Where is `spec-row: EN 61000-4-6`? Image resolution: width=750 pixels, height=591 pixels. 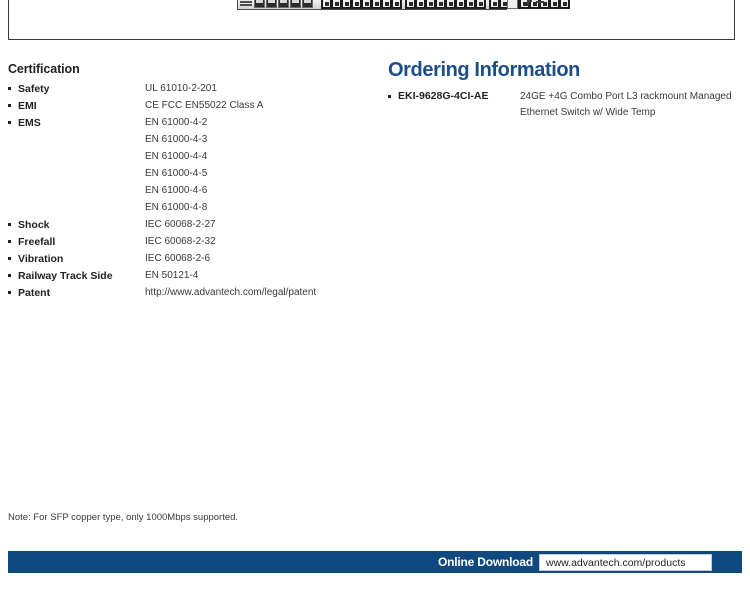
spec-row: EN 61000-4-6 is located at coordinates (193, 191).